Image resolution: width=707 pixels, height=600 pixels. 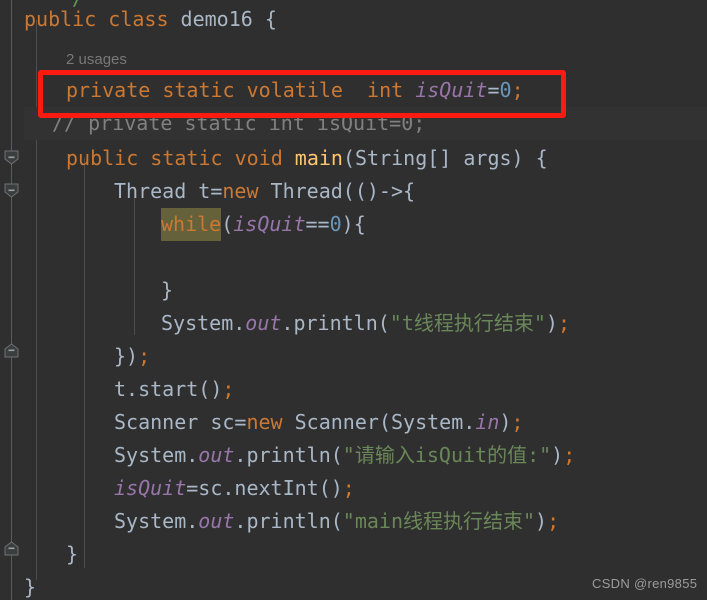 What do you see at coordinates (487, 422) in the screenshot?
I see `code-token: in` at bounding box center [487, 422].